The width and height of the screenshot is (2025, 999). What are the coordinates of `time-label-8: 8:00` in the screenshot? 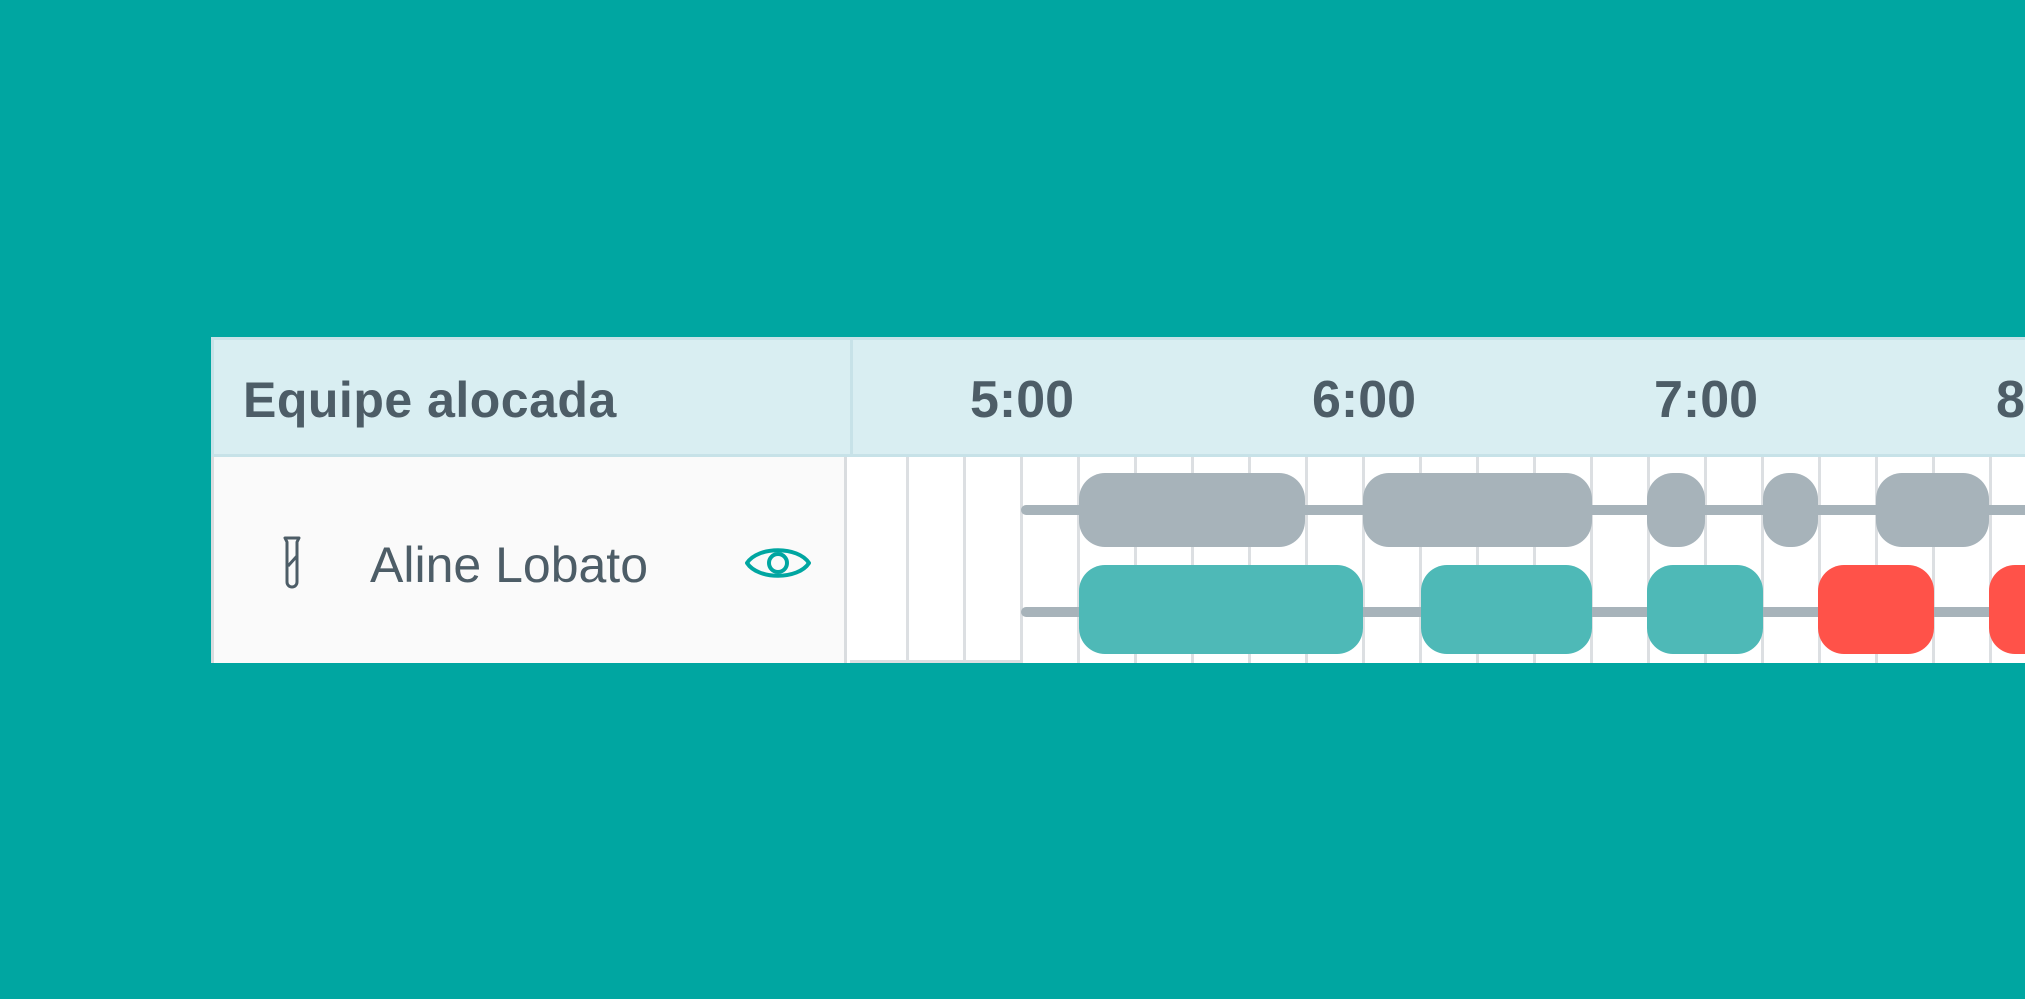 It's located at (2010, 400).